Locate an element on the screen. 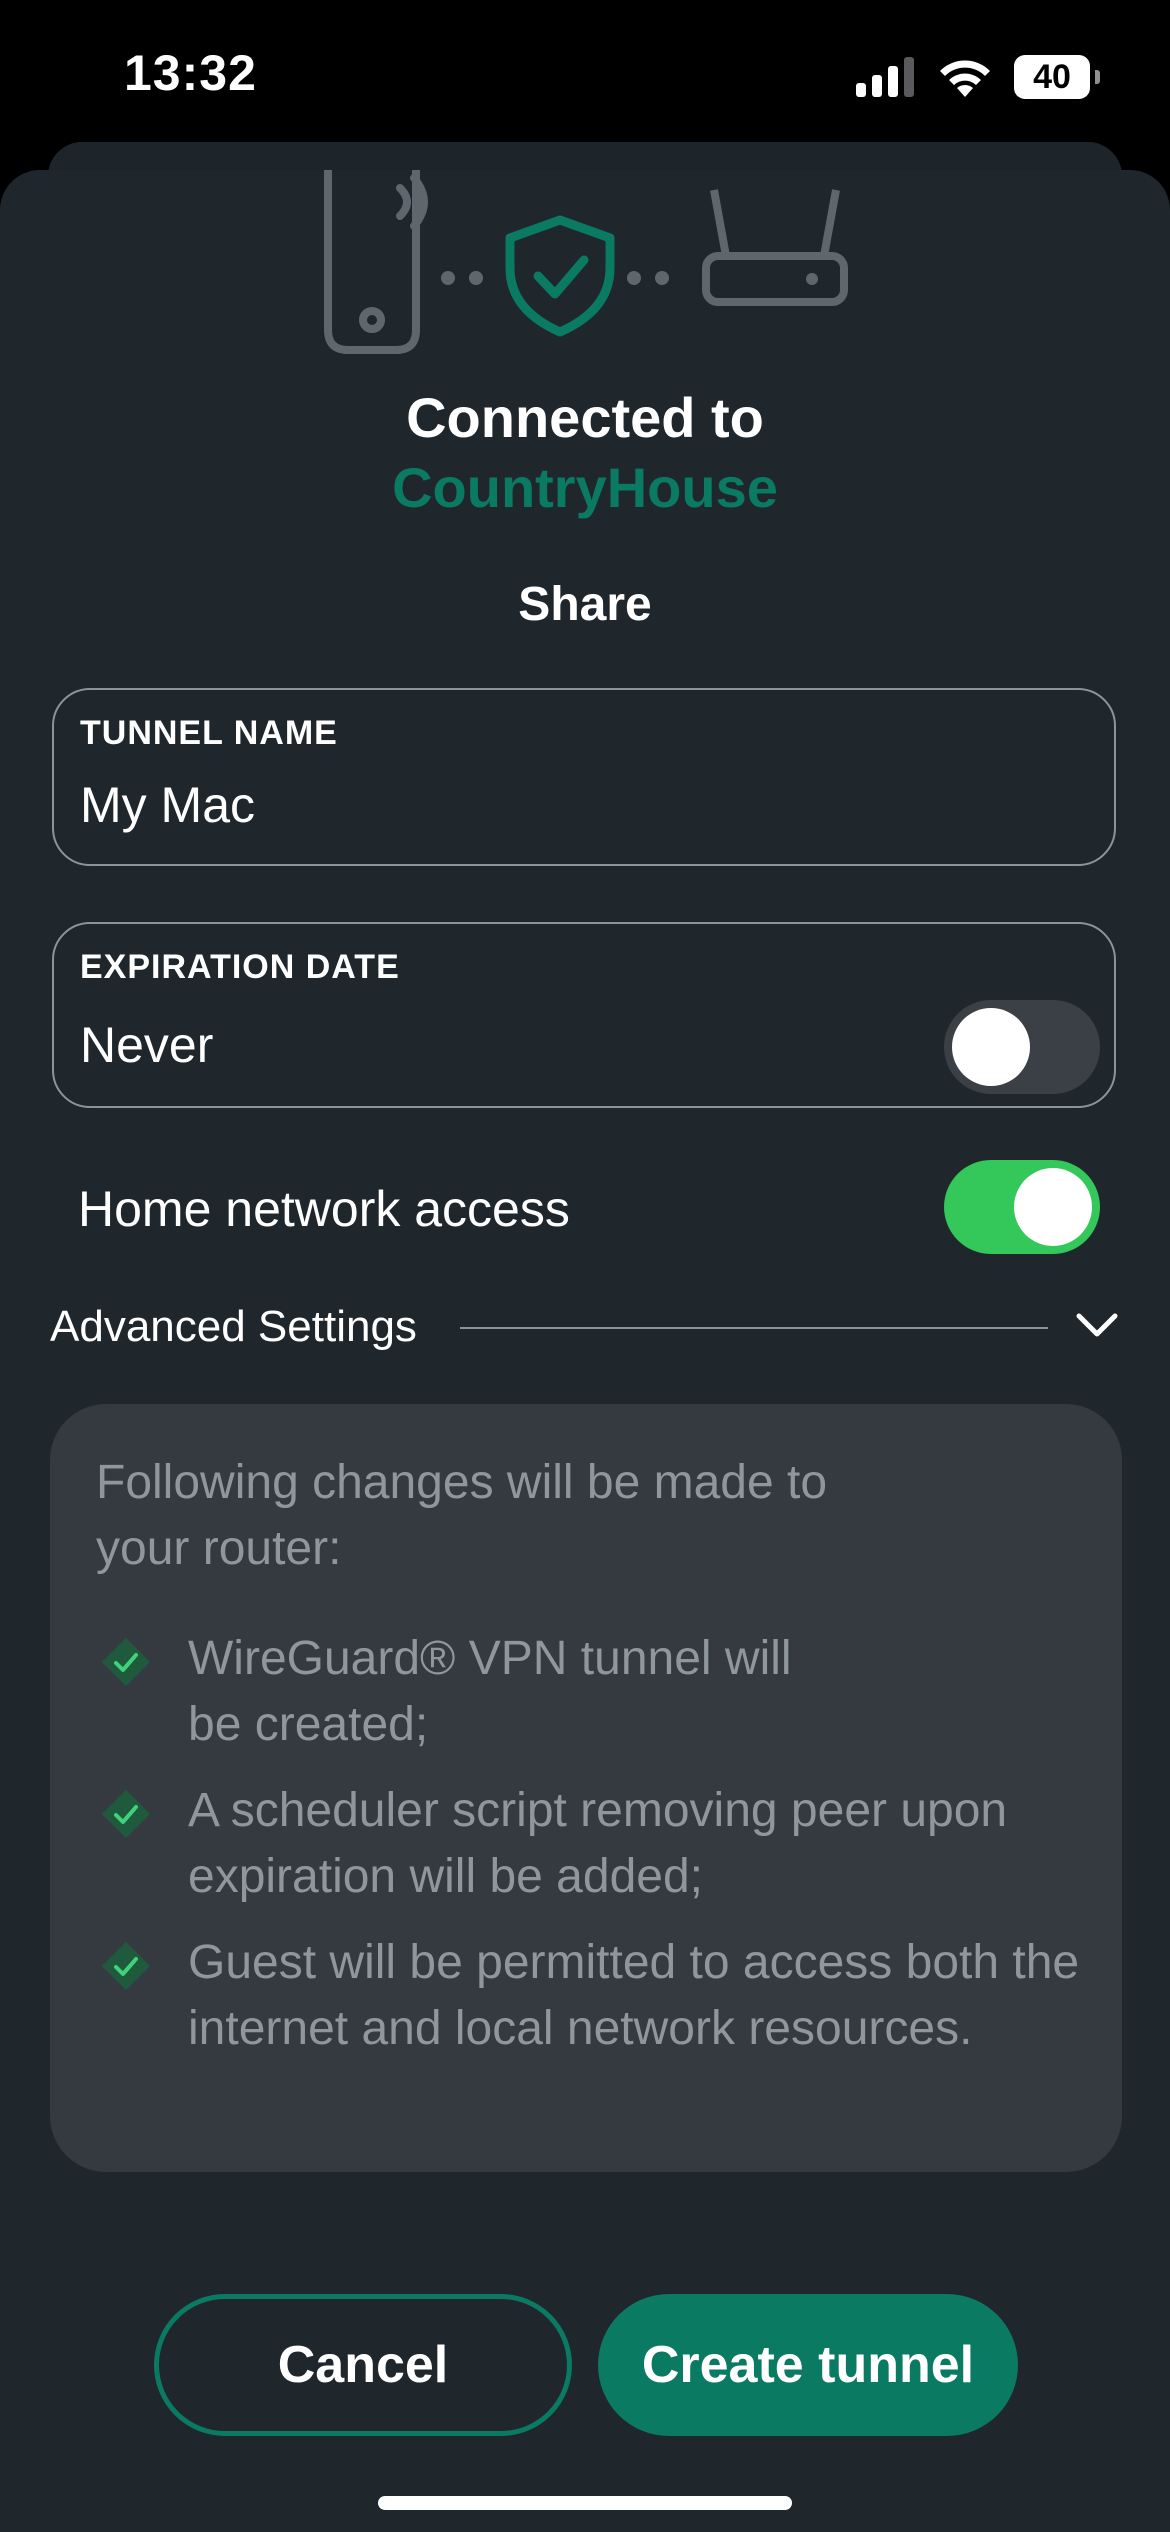 The height and width of the screenshot is (2532, 1170). status-bar: 13:32 40 is located at coordinates (585, 75).